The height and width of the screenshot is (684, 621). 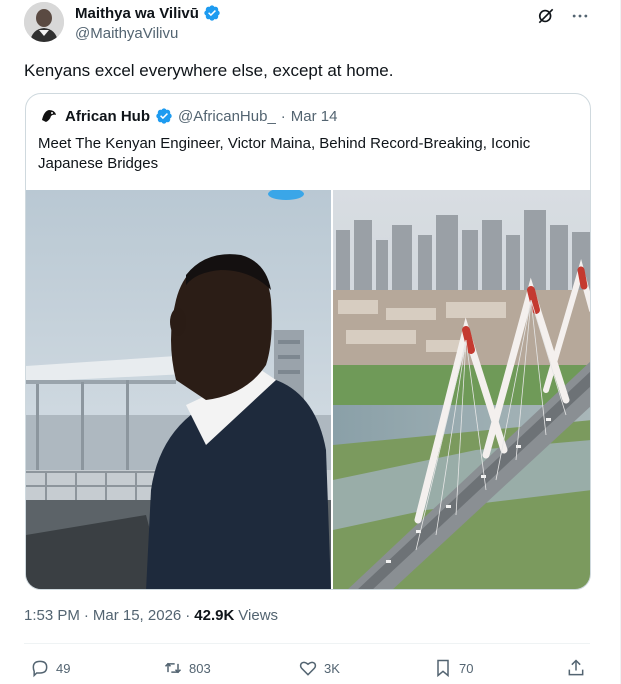 What do you see at coordinates (214, 615) in the screenshot?
I see `views-count: 42.9K` at bounding box center [214, 615].